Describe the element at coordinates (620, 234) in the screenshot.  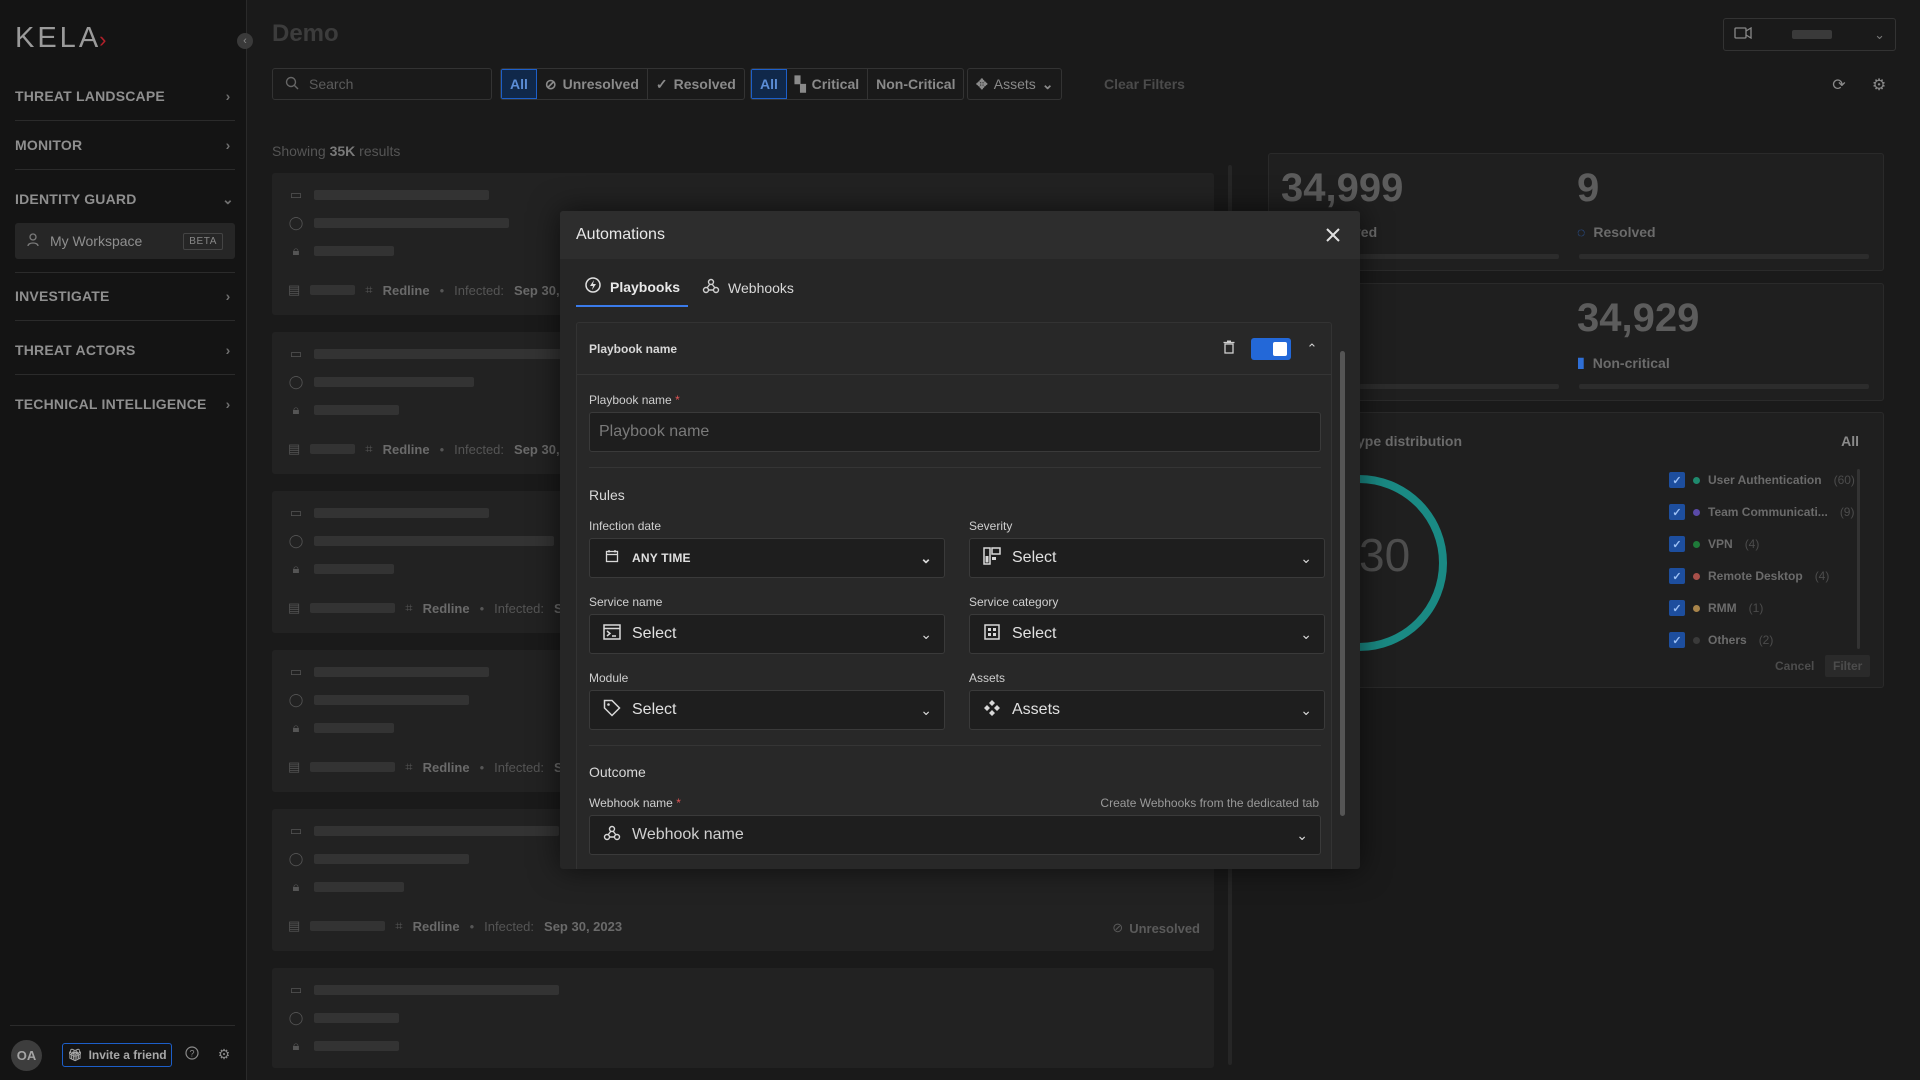
I see `modal-title: Automations` at that location.